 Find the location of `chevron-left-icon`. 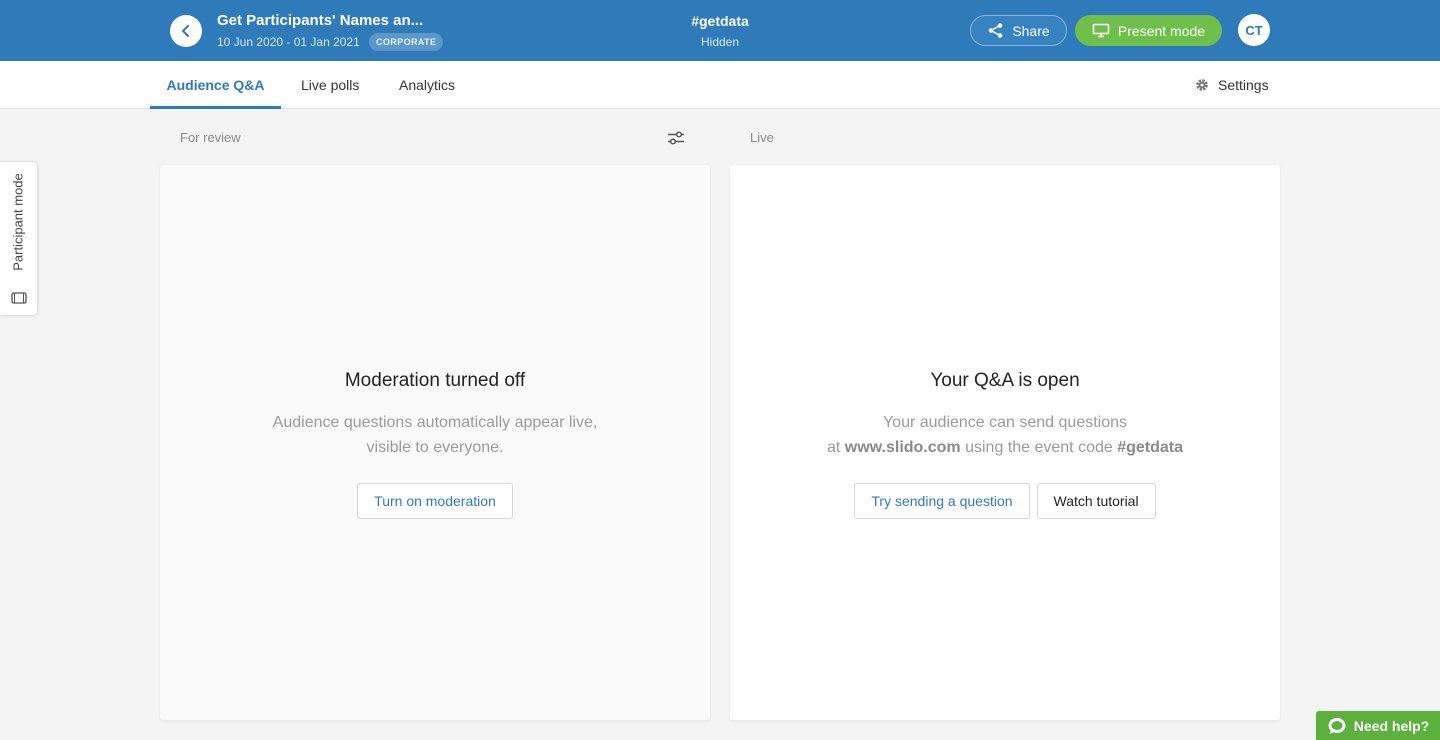

chevron-left-icon is located at coordinates (185, 31).